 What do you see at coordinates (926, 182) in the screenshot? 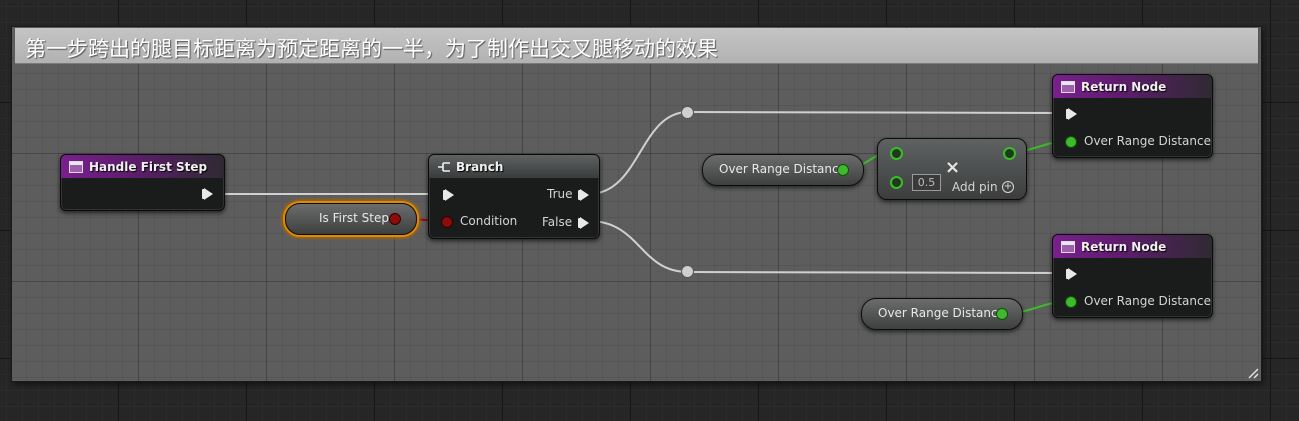
I see `multiplier-value: 0.5` at bounding box center [926, 182].